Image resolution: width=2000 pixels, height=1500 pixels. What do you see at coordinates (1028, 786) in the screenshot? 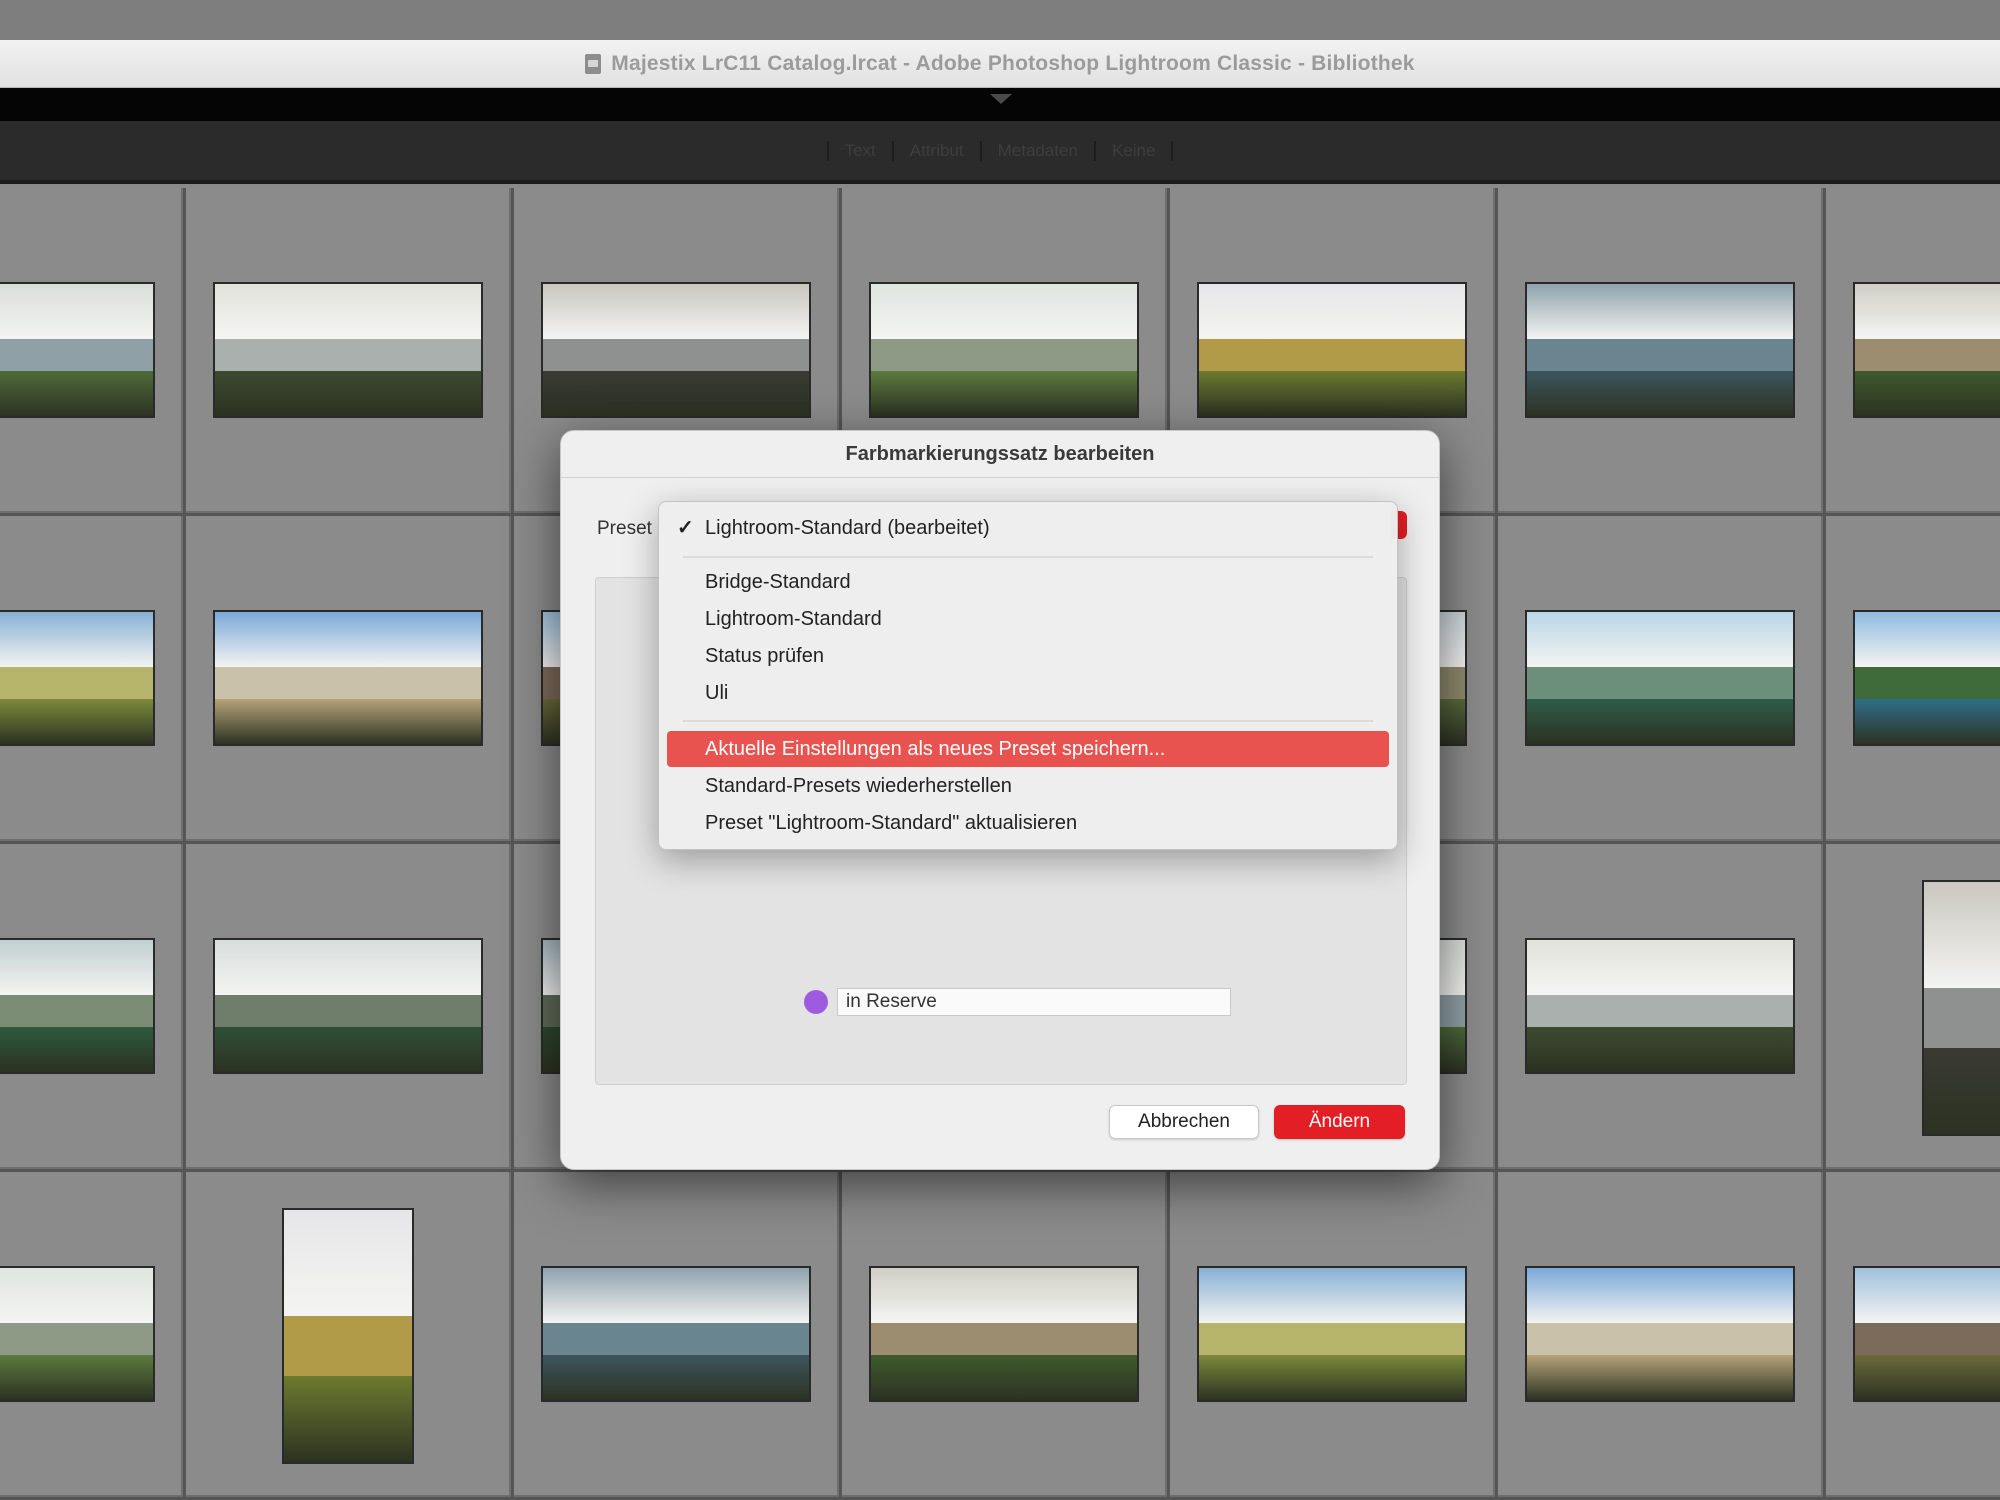
I see `menu-item-restore-default-presets: Standard-Presets wiederherstellen` at bounding box center [1028, 786].